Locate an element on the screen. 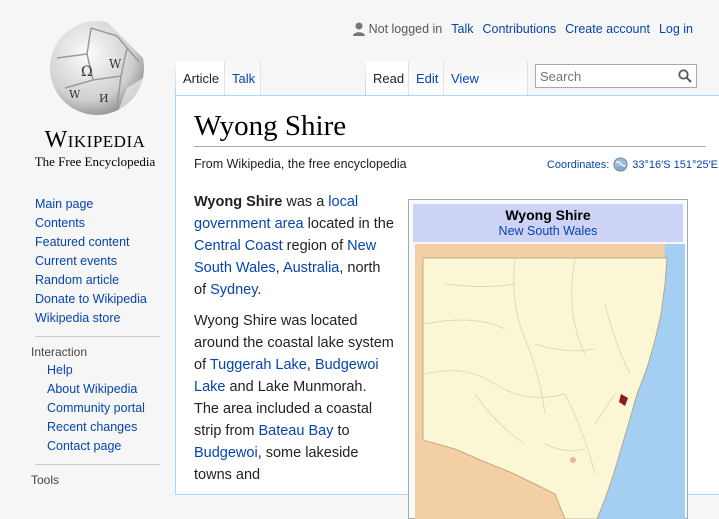  wikipedia-logo: Ω W W И Wikipedia The Free Encyclopedia is located at coordinates (95, 98).